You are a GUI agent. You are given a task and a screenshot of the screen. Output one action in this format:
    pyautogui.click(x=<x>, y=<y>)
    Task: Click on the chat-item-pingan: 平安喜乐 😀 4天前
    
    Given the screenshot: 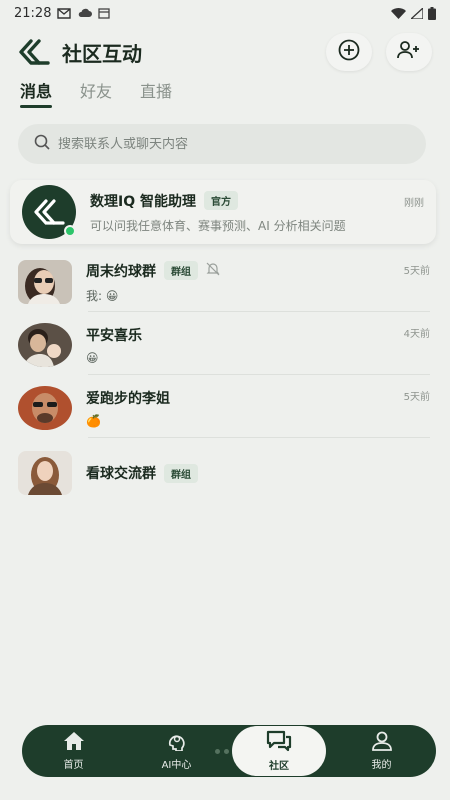 What is the action you would take?
    pyautogui.click(x=224, y=345)
    